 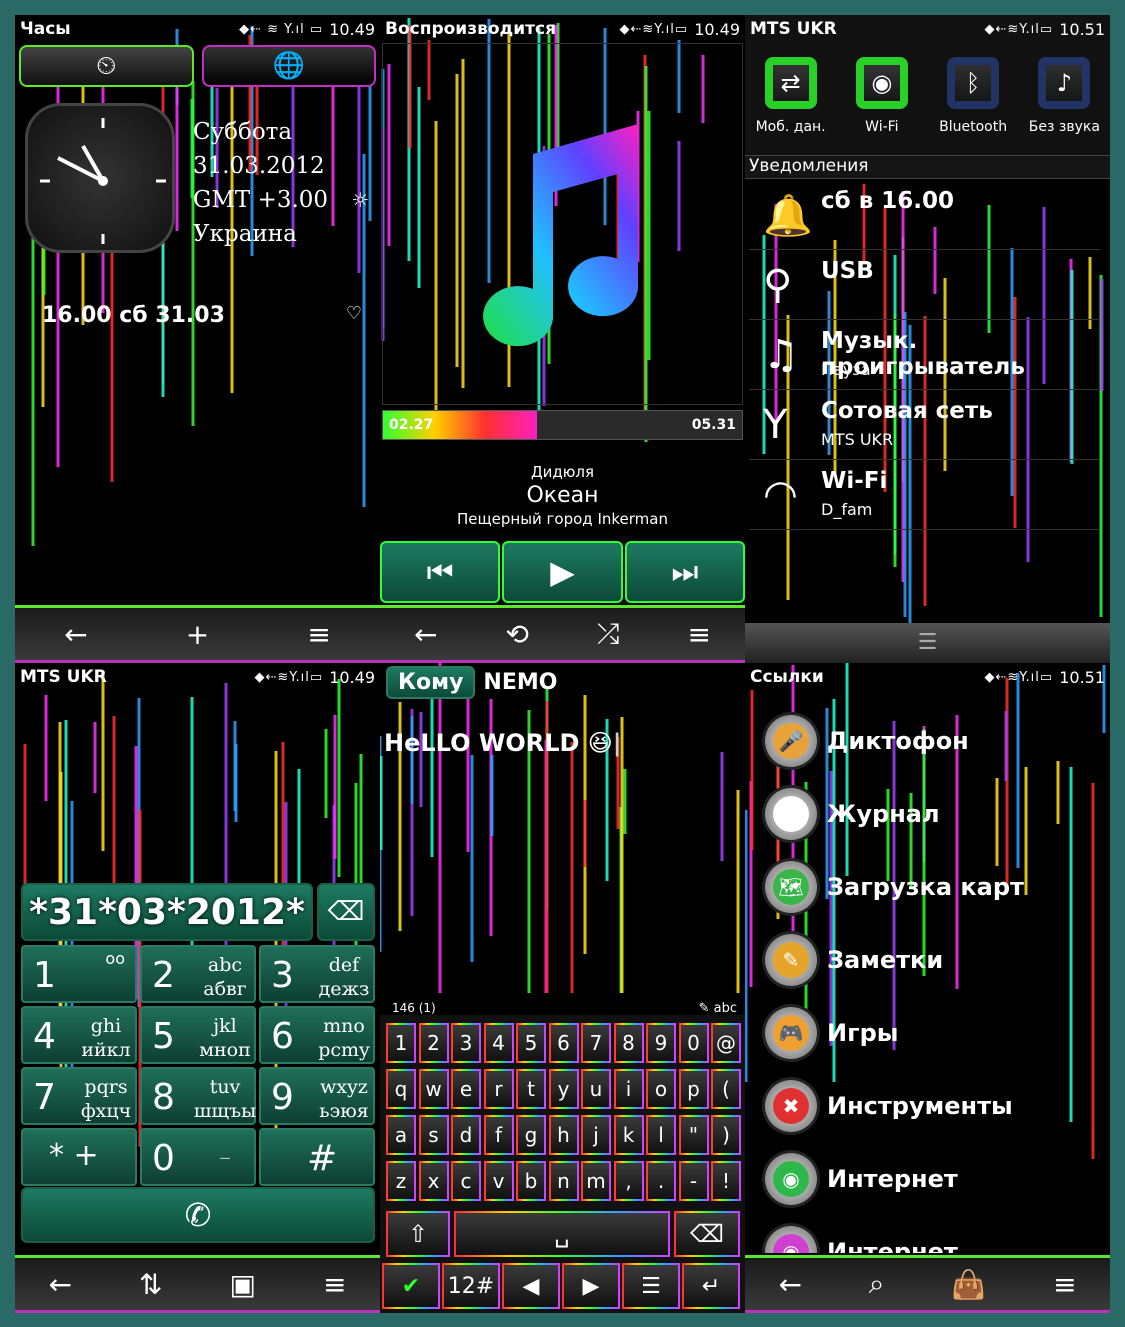 I want to click on play-button: ▶, so click(x=562, y=572).